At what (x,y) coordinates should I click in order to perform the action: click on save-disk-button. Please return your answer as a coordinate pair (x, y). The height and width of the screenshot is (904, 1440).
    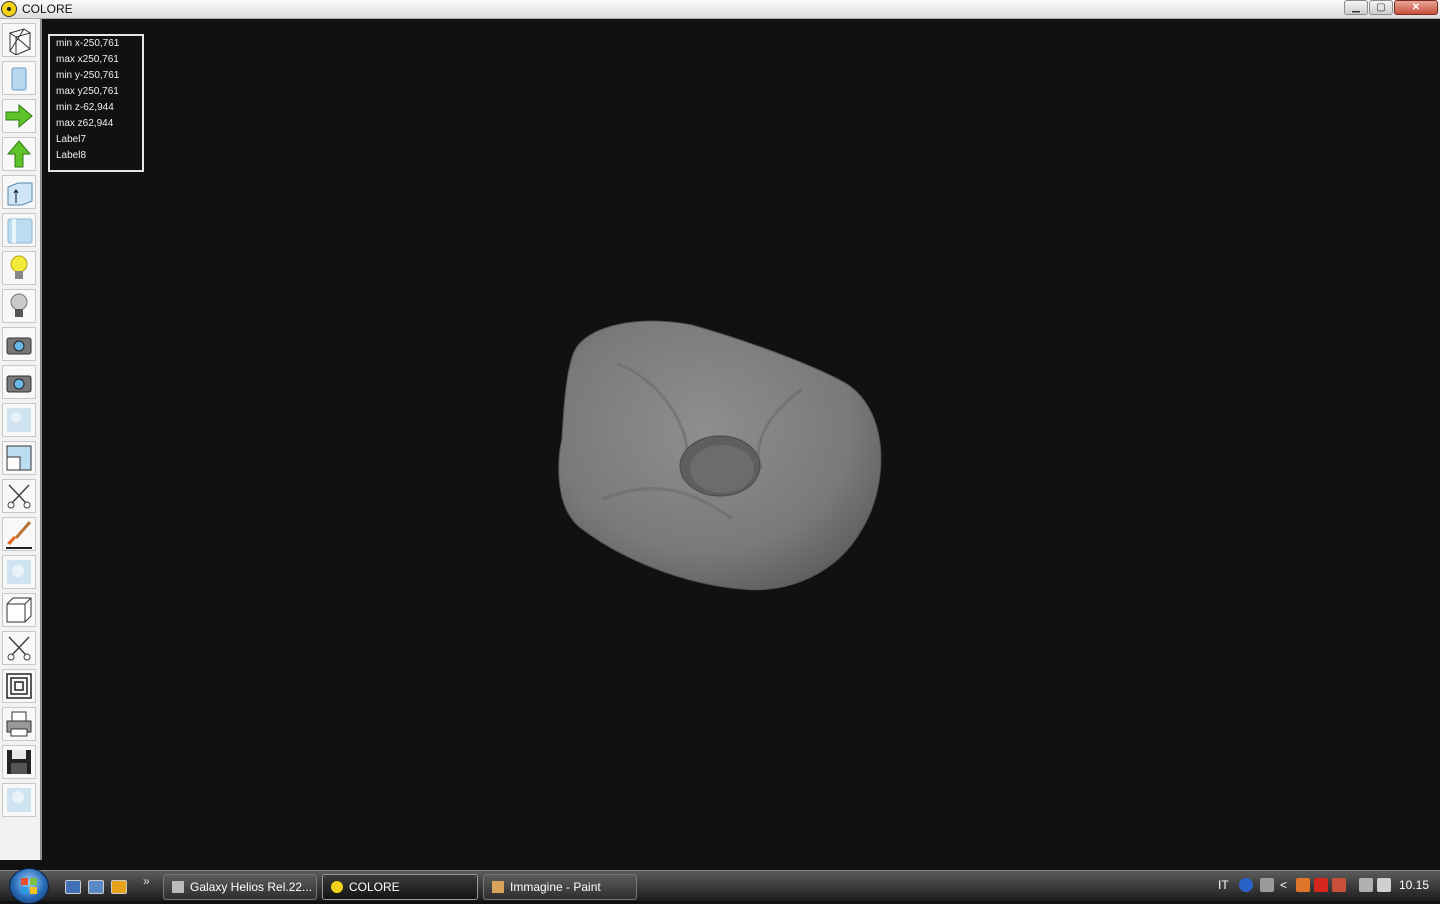
    Looking at the image, I should click on (19, 762).